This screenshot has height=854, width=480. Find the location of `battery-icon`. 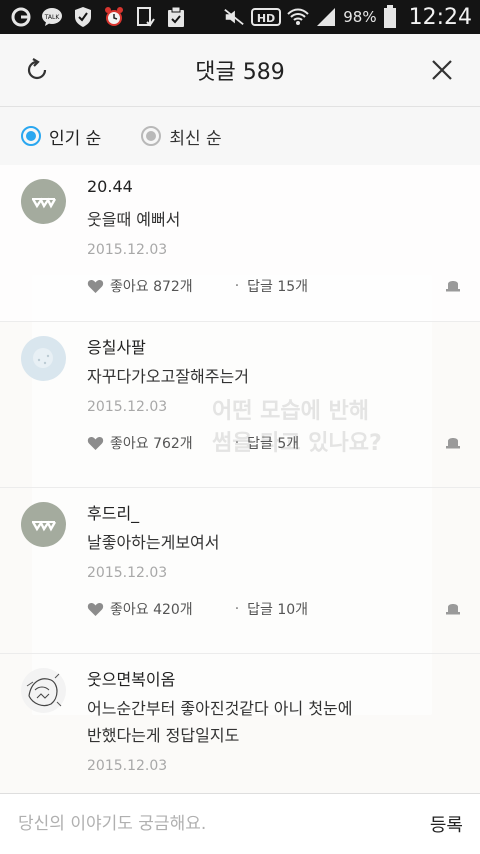

battery-icon is located at coordinates (390, 16).